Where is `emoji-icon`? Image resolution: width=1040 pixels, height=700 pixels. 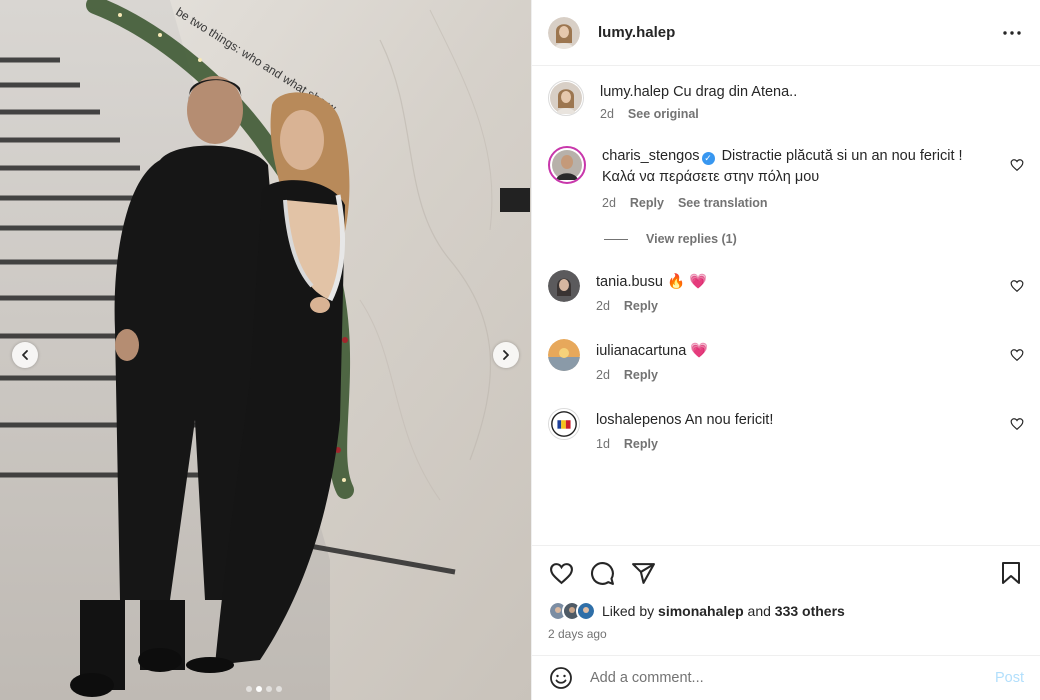
emoji-icon is located at coordinates (561, 678).